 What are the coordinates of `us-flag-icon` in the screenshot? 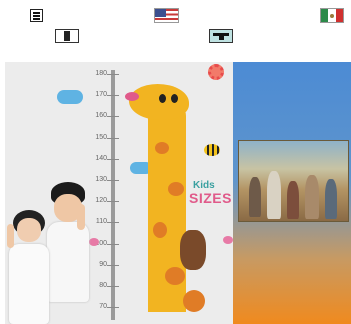 It's located at (166, 15).